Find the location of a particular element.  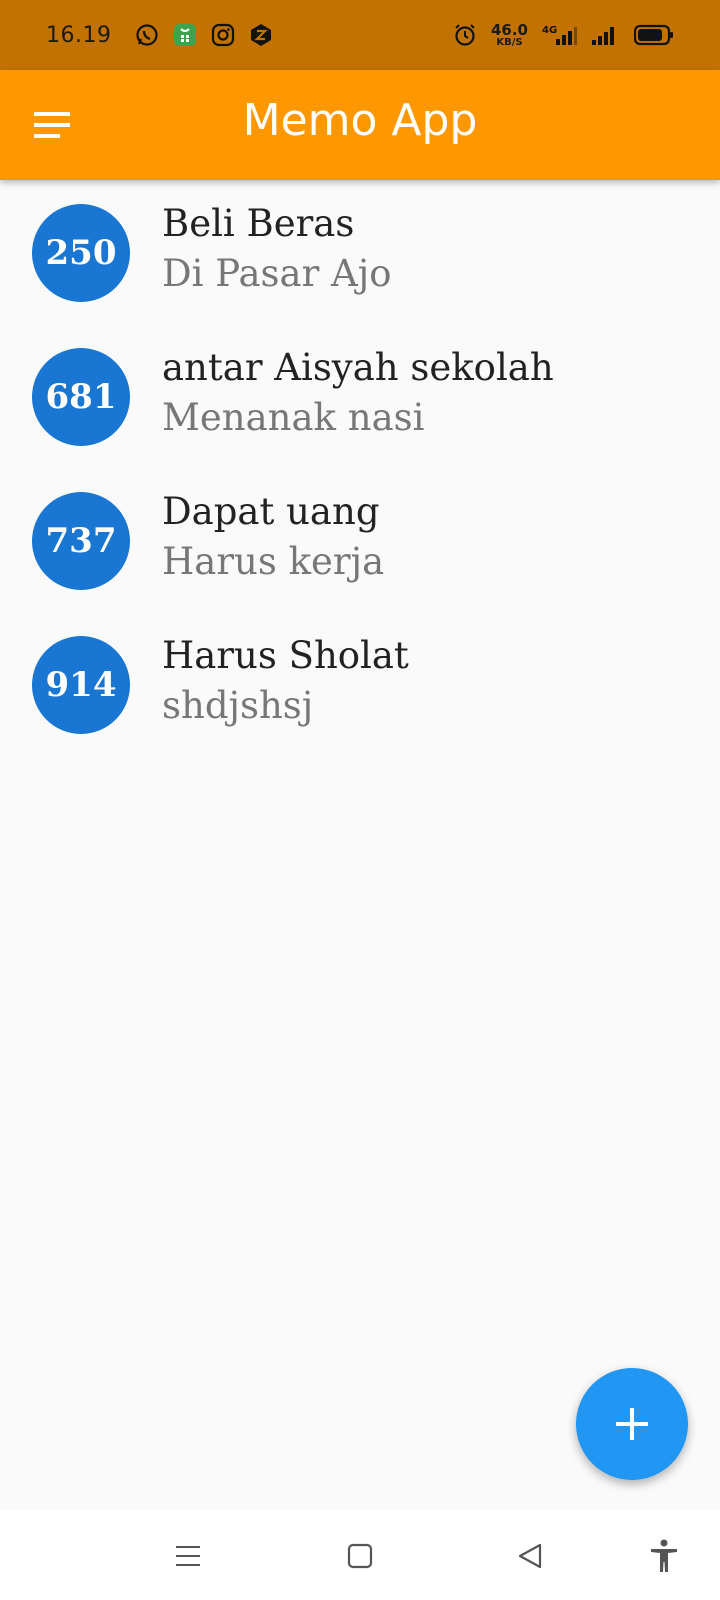

memo-item: 681 antar Aisyah sekolah Menanak nasi is located at coordinates (360, 396).